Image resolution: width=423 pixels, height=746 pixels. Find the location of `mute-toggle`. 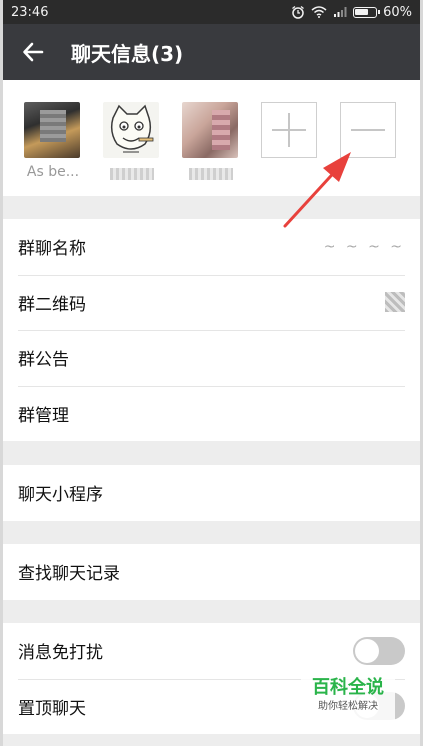

mute-toggle is located at coordinates (379, 650).